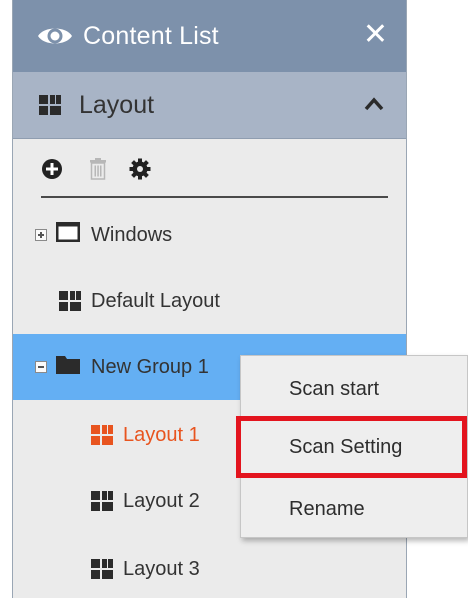  What do you see at coordinates (161, 434) in the screenshot?
I see `tree-item-label: Layout 1` at bounding box center [161, 434].